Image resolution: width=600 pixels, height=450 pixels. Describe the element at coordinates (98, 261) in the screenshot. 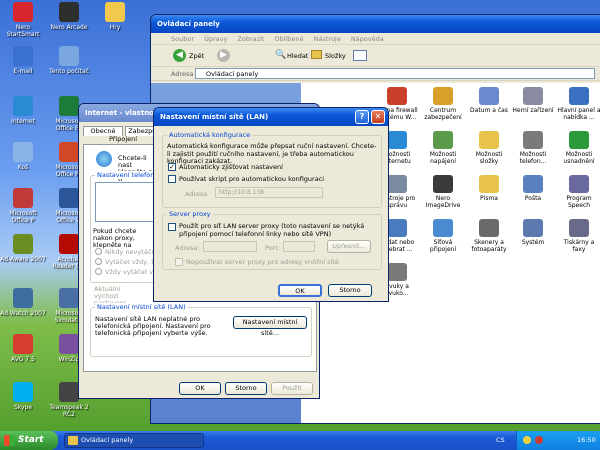

I see `radio-dial-when` at that location.